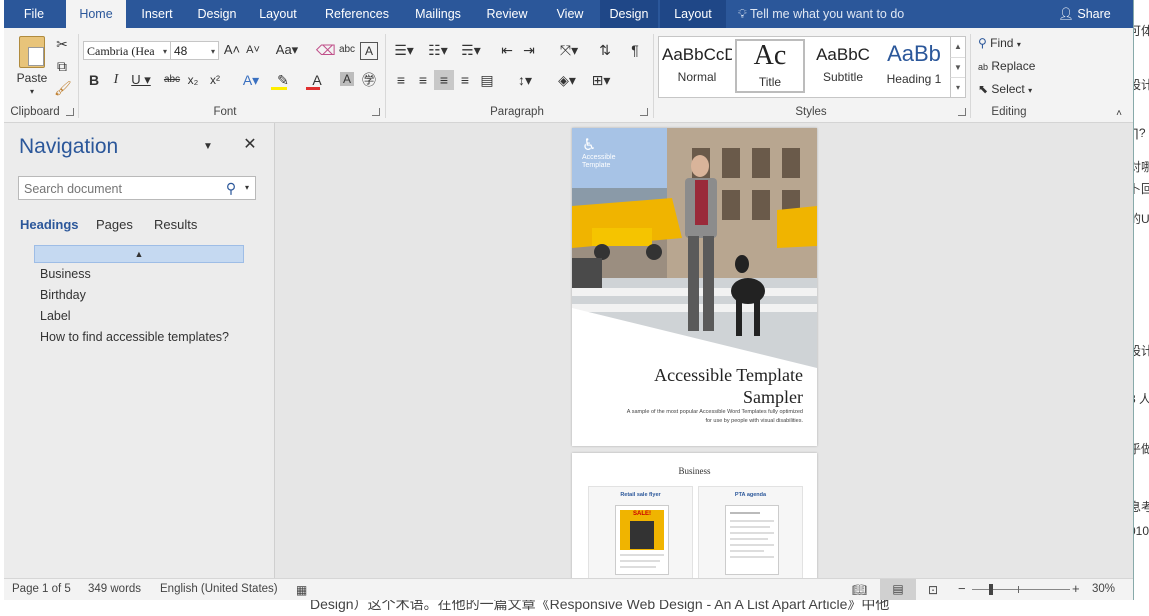  Describe the element at coordinates (438, 14) in the screenshot. I see `tab-mailings: Mailings` at that location.